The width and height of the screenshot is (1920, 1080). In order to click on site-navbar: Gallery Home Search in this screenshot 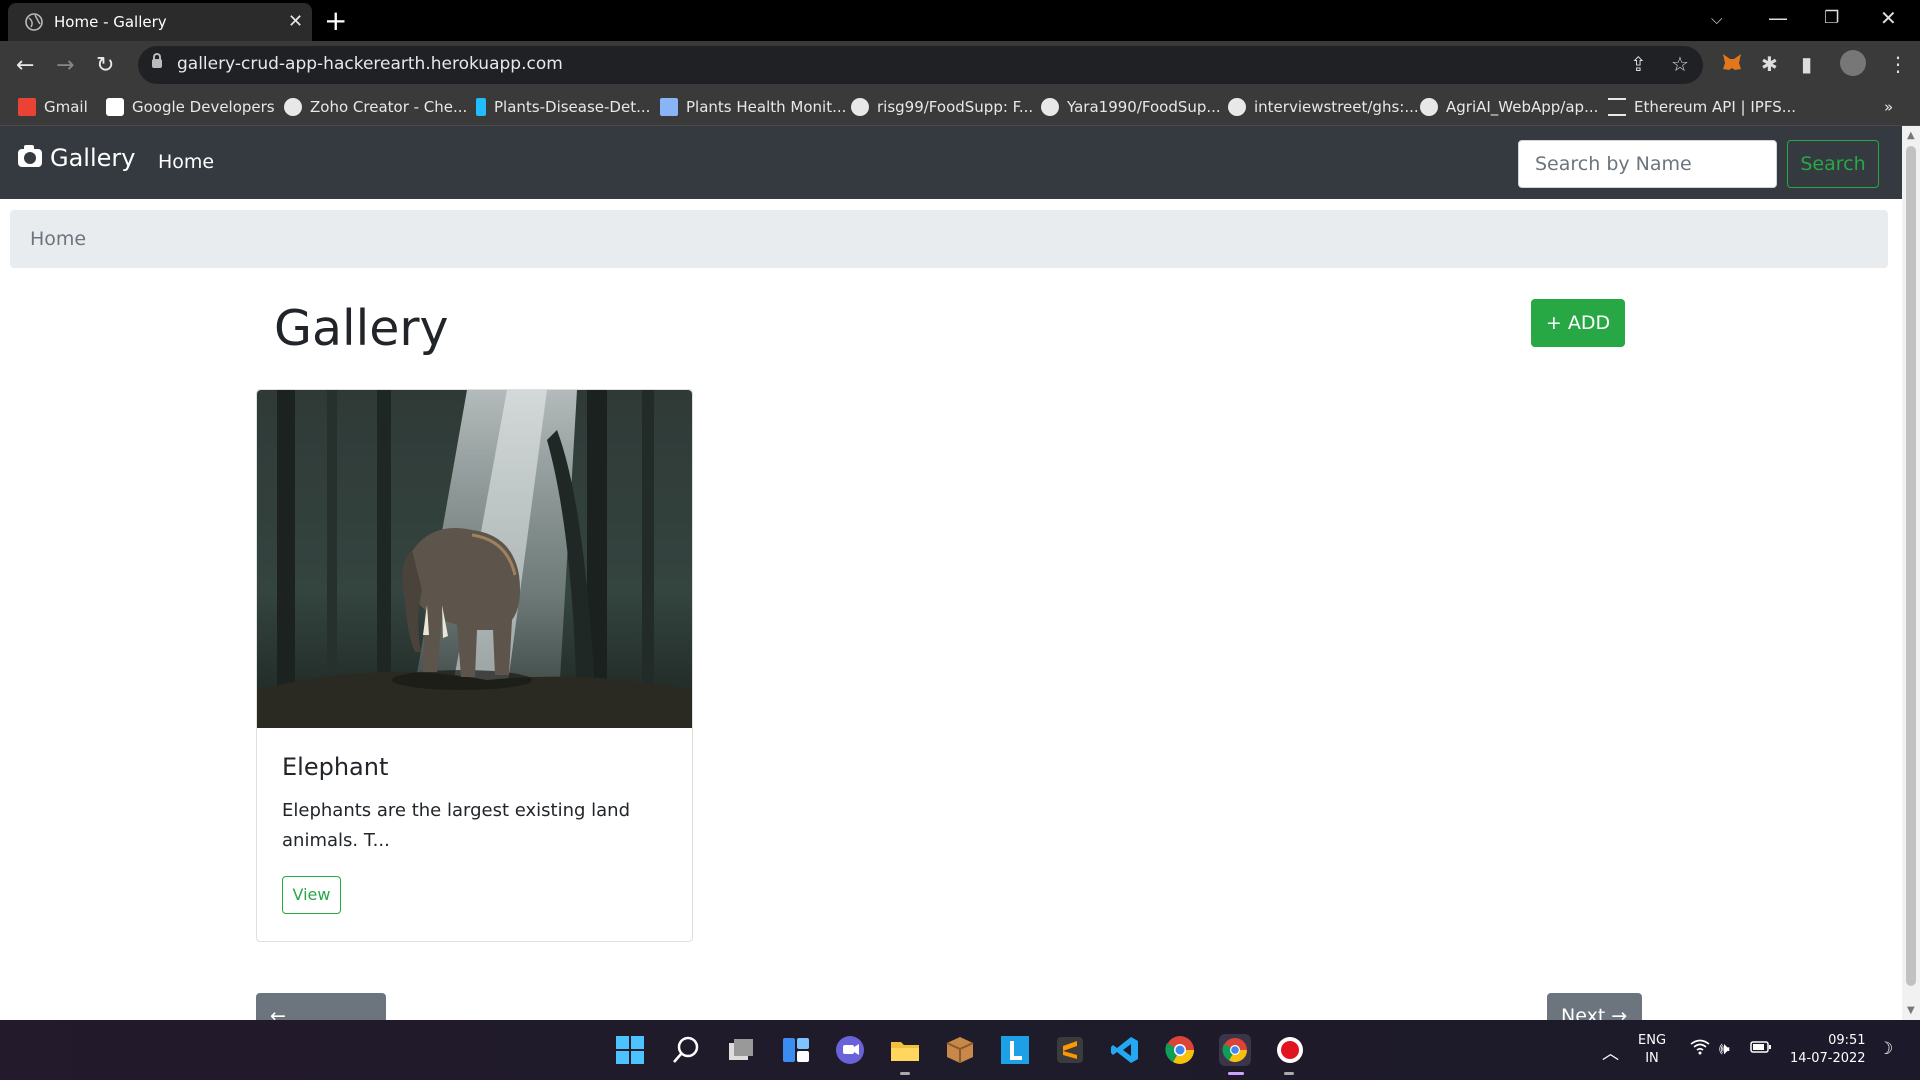, I will do `click(951, 162)`.